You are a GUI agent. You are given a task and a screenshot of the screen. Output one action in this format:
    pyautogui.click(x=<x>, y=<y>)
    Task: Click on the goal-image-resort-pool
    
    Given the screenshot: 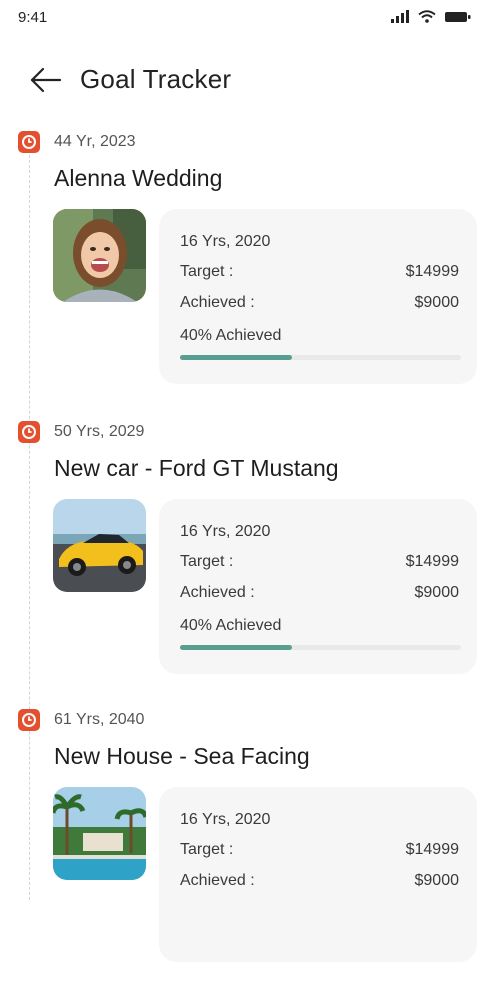 What is the action you would take?
    pyautogui.click(x=99, y=833)
    